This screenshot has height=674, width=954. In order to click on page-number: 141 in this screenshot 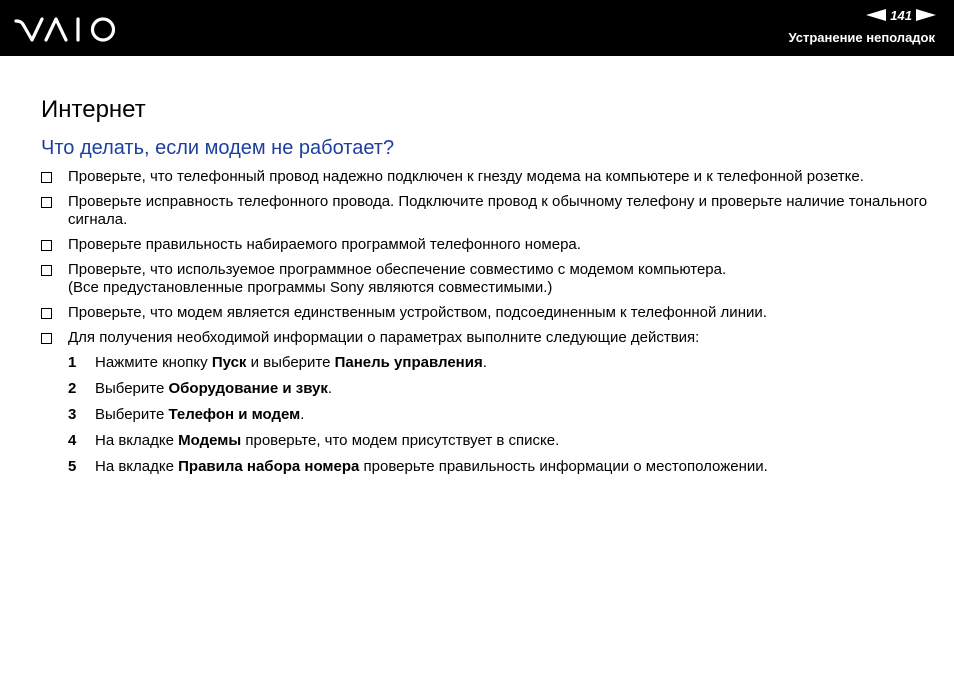, I will do `click(901, 15)`.